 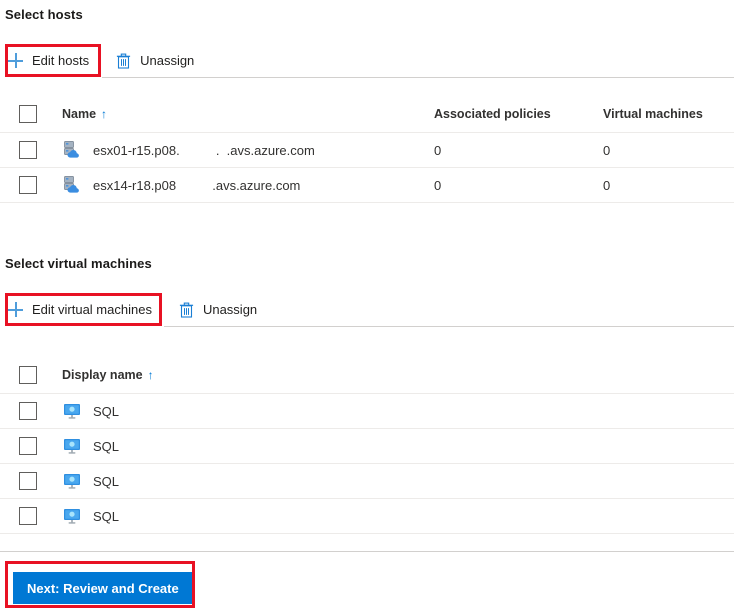 I want to click on hosts-column-name: Name ↑, so click(x=248, y=114).